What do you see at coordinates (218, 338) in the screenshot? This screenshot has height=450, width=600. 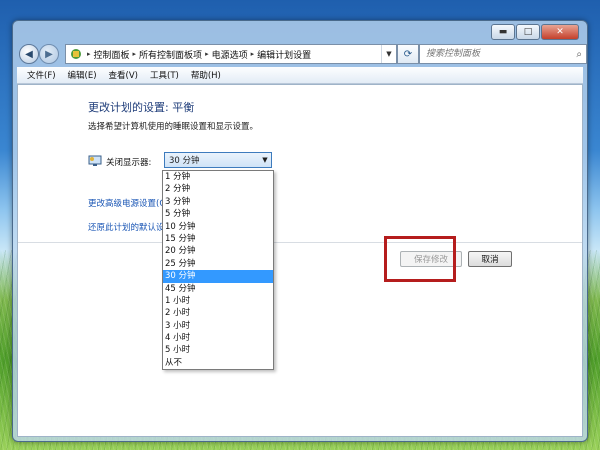 I see `dropdown-option: 4 小时` at bounding box center [218, 338].